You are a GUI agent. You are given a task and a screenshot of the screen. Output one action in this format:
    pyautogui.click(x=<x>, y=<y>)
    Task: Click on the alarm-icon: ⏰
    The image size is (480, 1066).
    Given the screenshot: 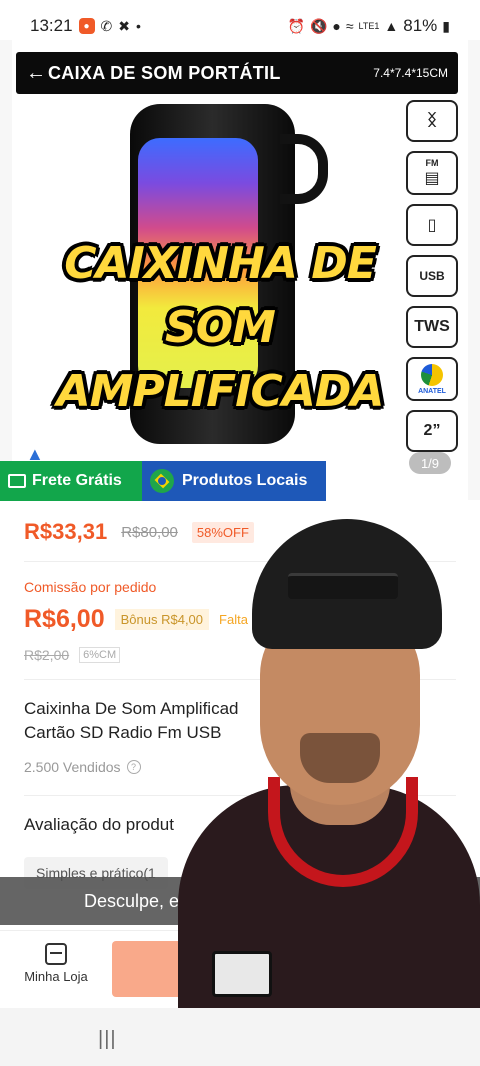 What is the action you would take?
    pyautogui.click(x=296, y=25)
    